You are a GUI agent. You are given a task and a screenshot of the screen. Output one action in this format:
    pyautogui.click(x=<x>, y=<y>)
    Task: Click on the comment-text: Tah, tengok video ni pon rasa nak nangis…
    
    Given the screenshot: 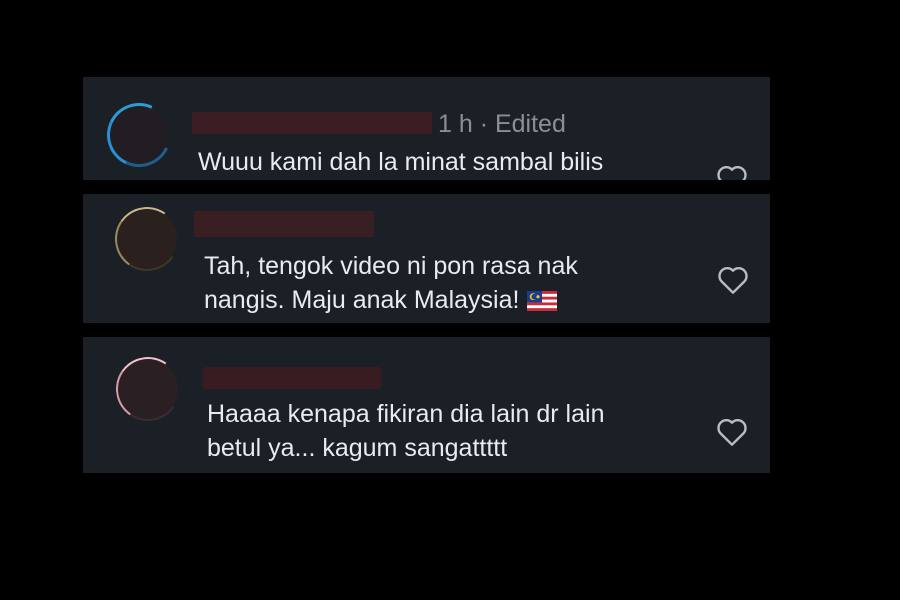 What is the action you would take?
    pyautogui.click(x=391, y=283)
    